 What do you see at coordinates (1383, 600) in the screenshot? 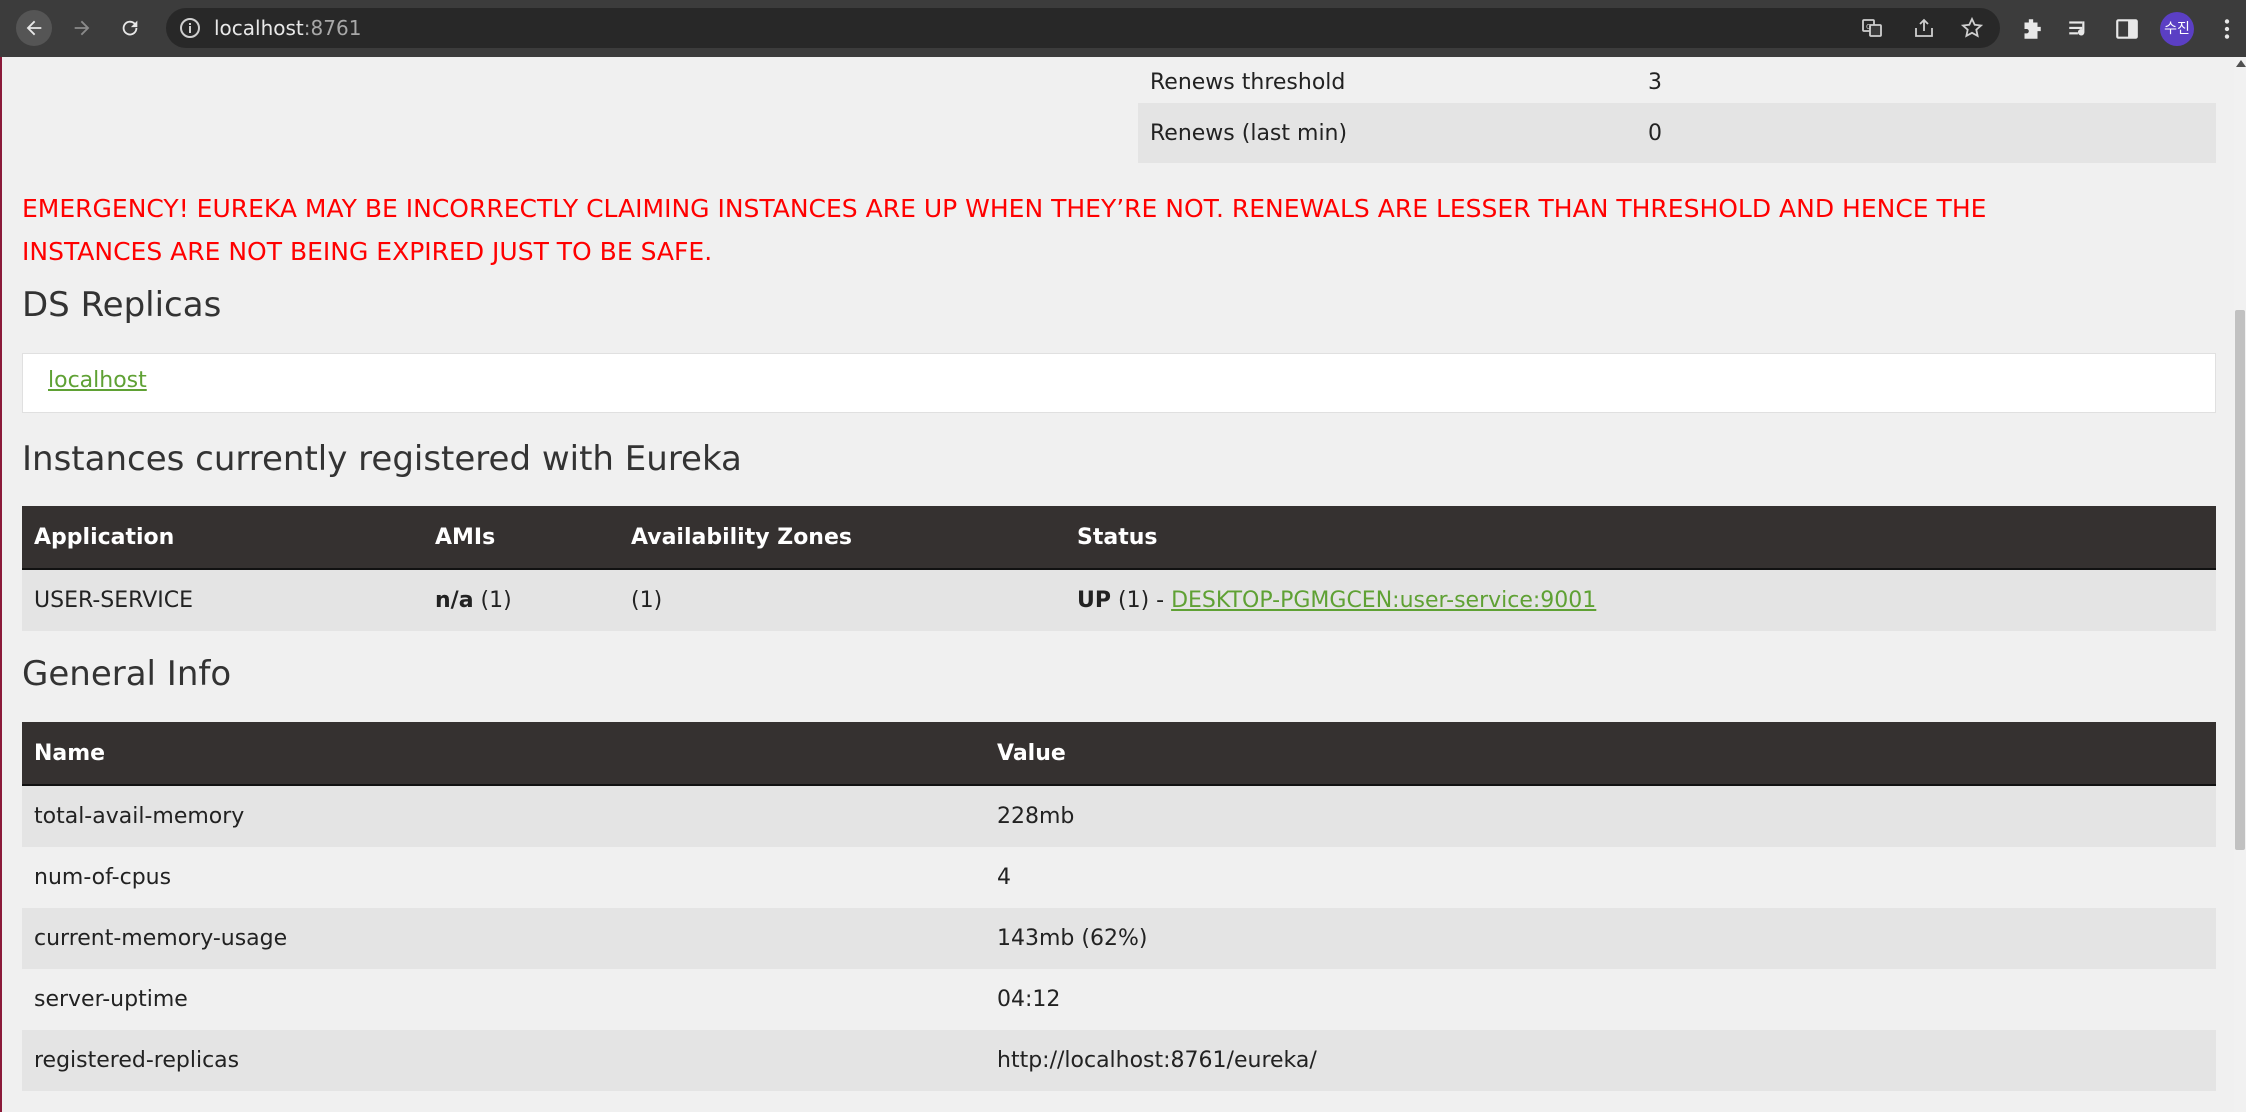
I see `instance-link: DESKTOP-PGMGCEN:user-service:9001` at bounding box center [1383, 600].